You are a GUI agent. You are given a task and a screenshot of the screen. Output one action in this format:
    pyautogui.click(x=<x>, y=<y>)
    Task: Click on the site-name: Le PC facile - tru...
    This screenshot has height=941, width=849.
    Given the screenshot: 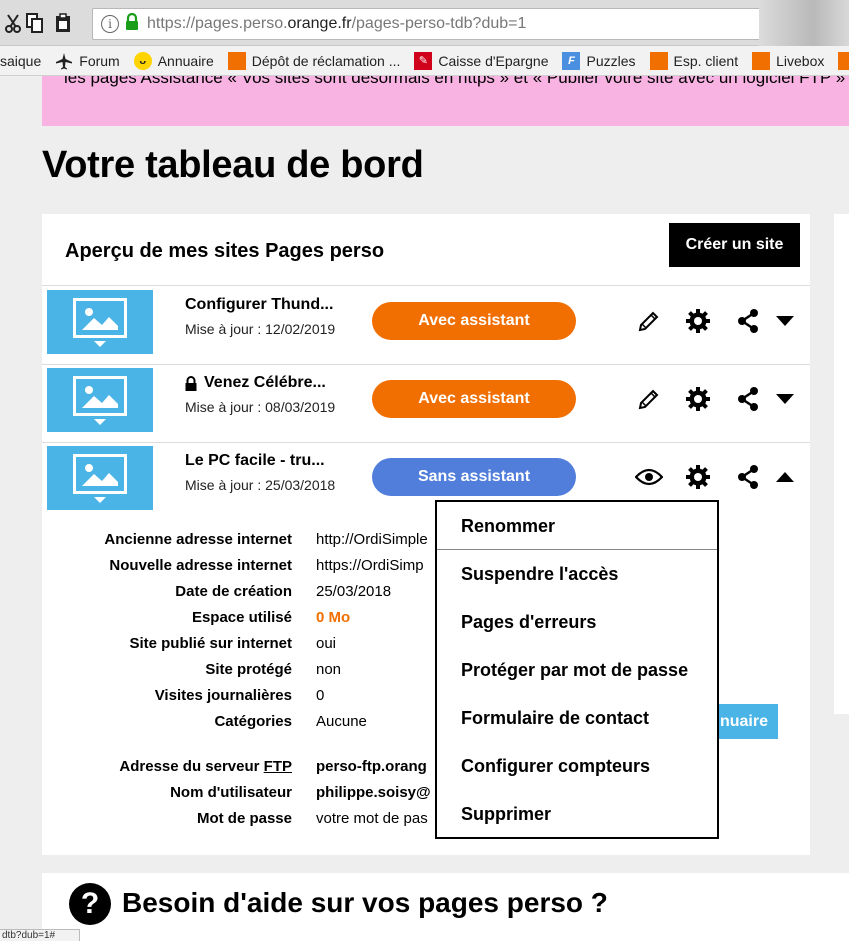 What is the action you would take?
    pyautogui.click(x=255, y=461)
    